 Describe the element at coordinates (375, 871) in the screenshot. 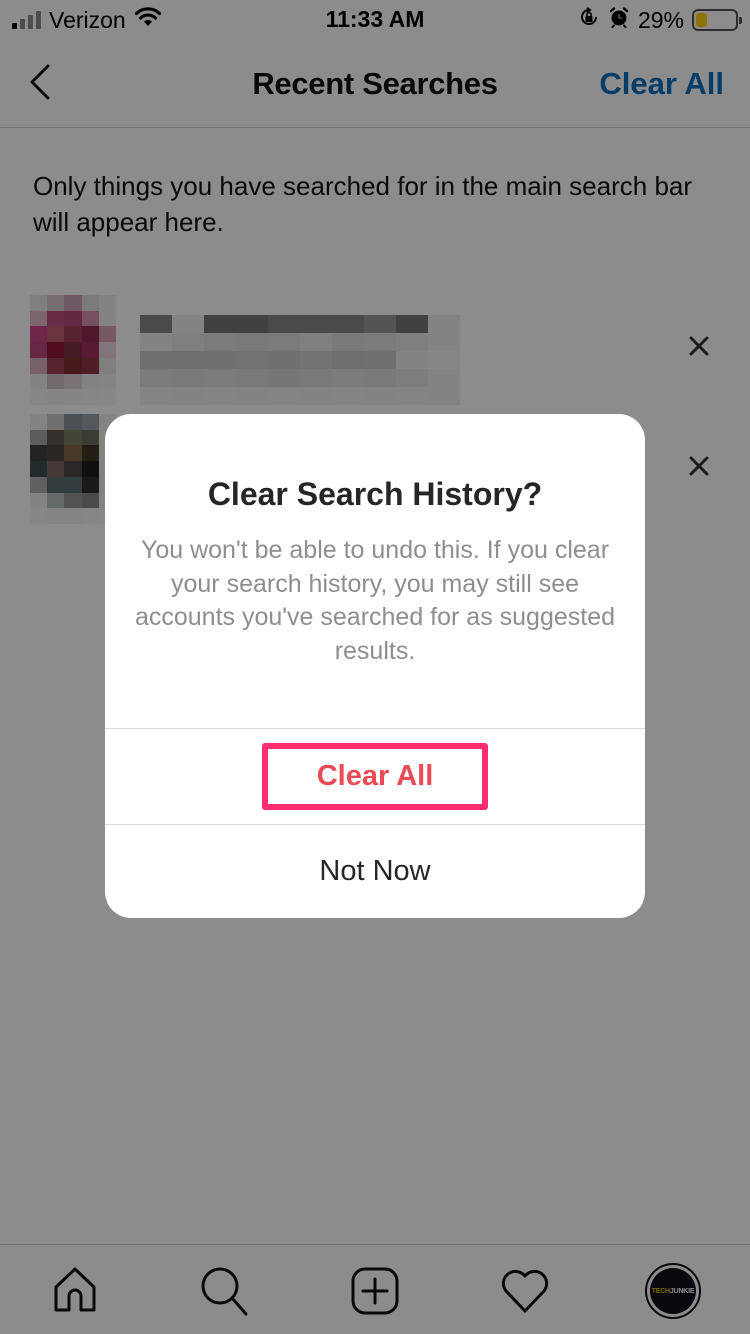

I see `not-now-button: Not Now` at that location.